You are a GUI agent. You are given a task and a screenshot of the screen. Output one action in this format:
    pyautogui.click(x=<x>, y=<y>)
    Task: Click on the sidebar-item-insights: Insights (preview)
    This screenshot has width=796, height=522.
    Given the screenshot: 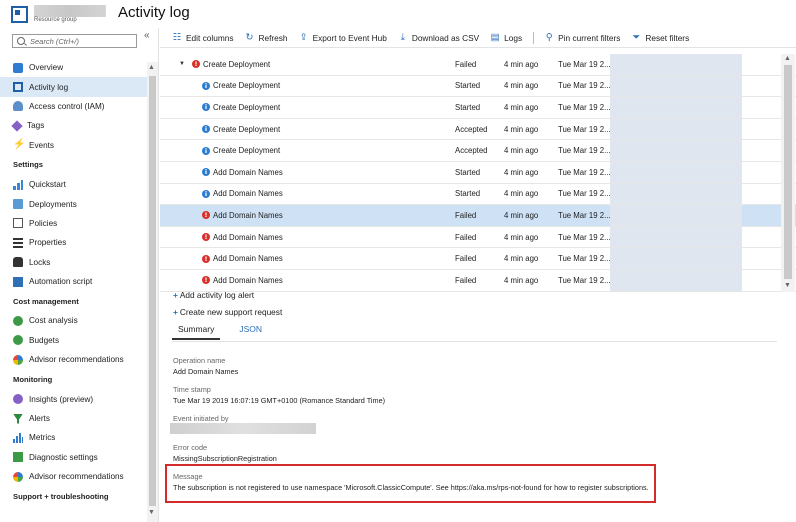 What is the action you would take?
    pyautogui.click(x=73, y=398)
    